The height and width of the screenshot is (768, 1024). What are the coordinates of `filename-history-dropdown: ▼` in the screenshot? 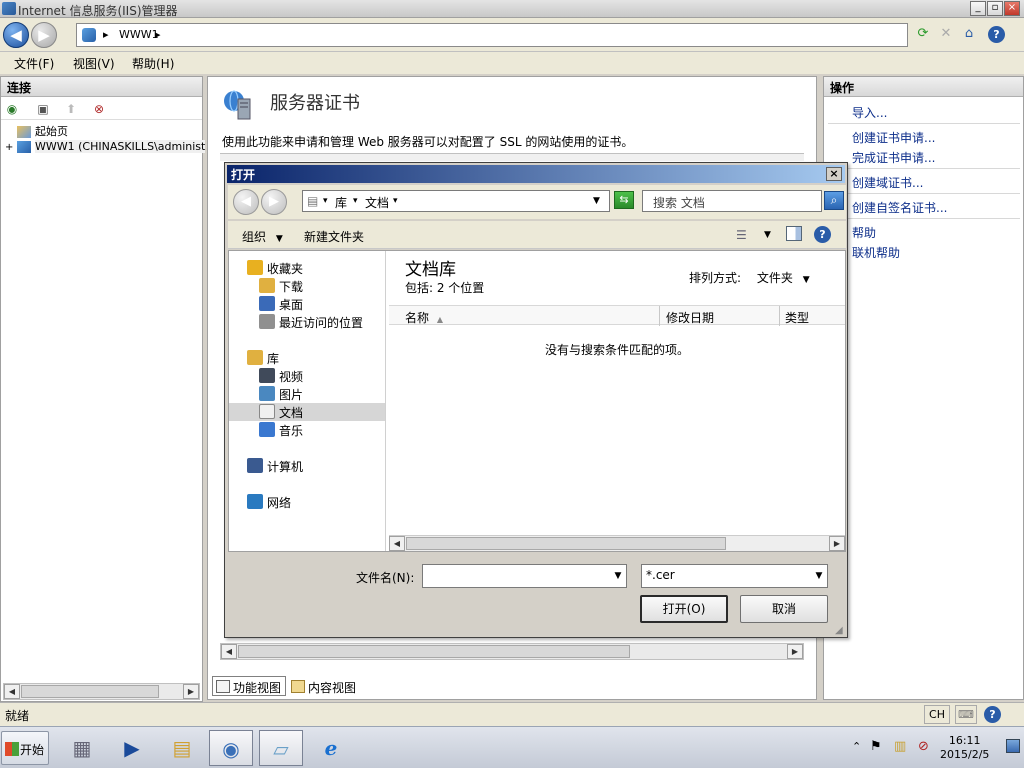 It's located at (618, 576).